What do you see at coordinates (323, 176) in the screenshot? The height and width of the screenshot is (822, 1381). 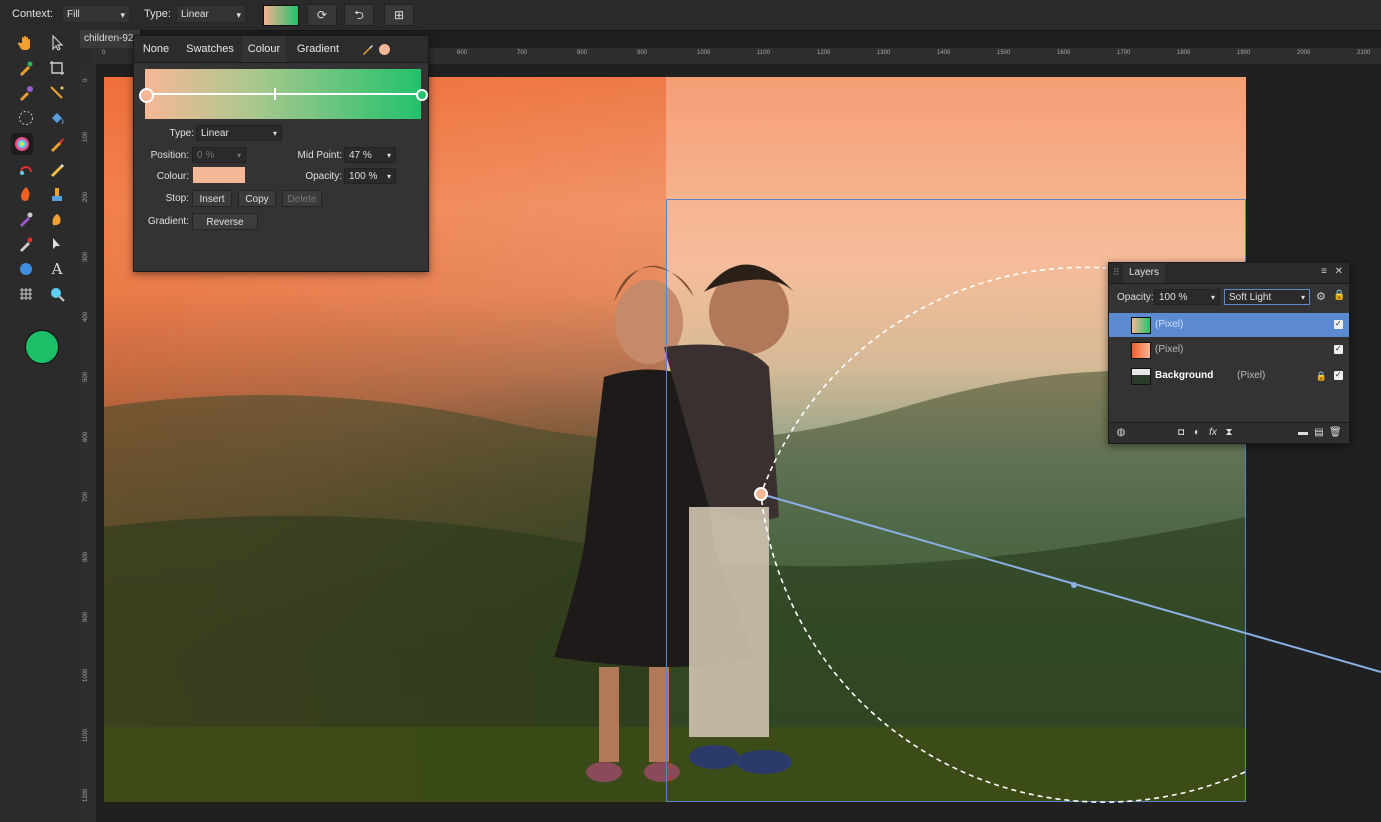 I see `opacity-label: Opacity:` at bounding box center [323, 176].